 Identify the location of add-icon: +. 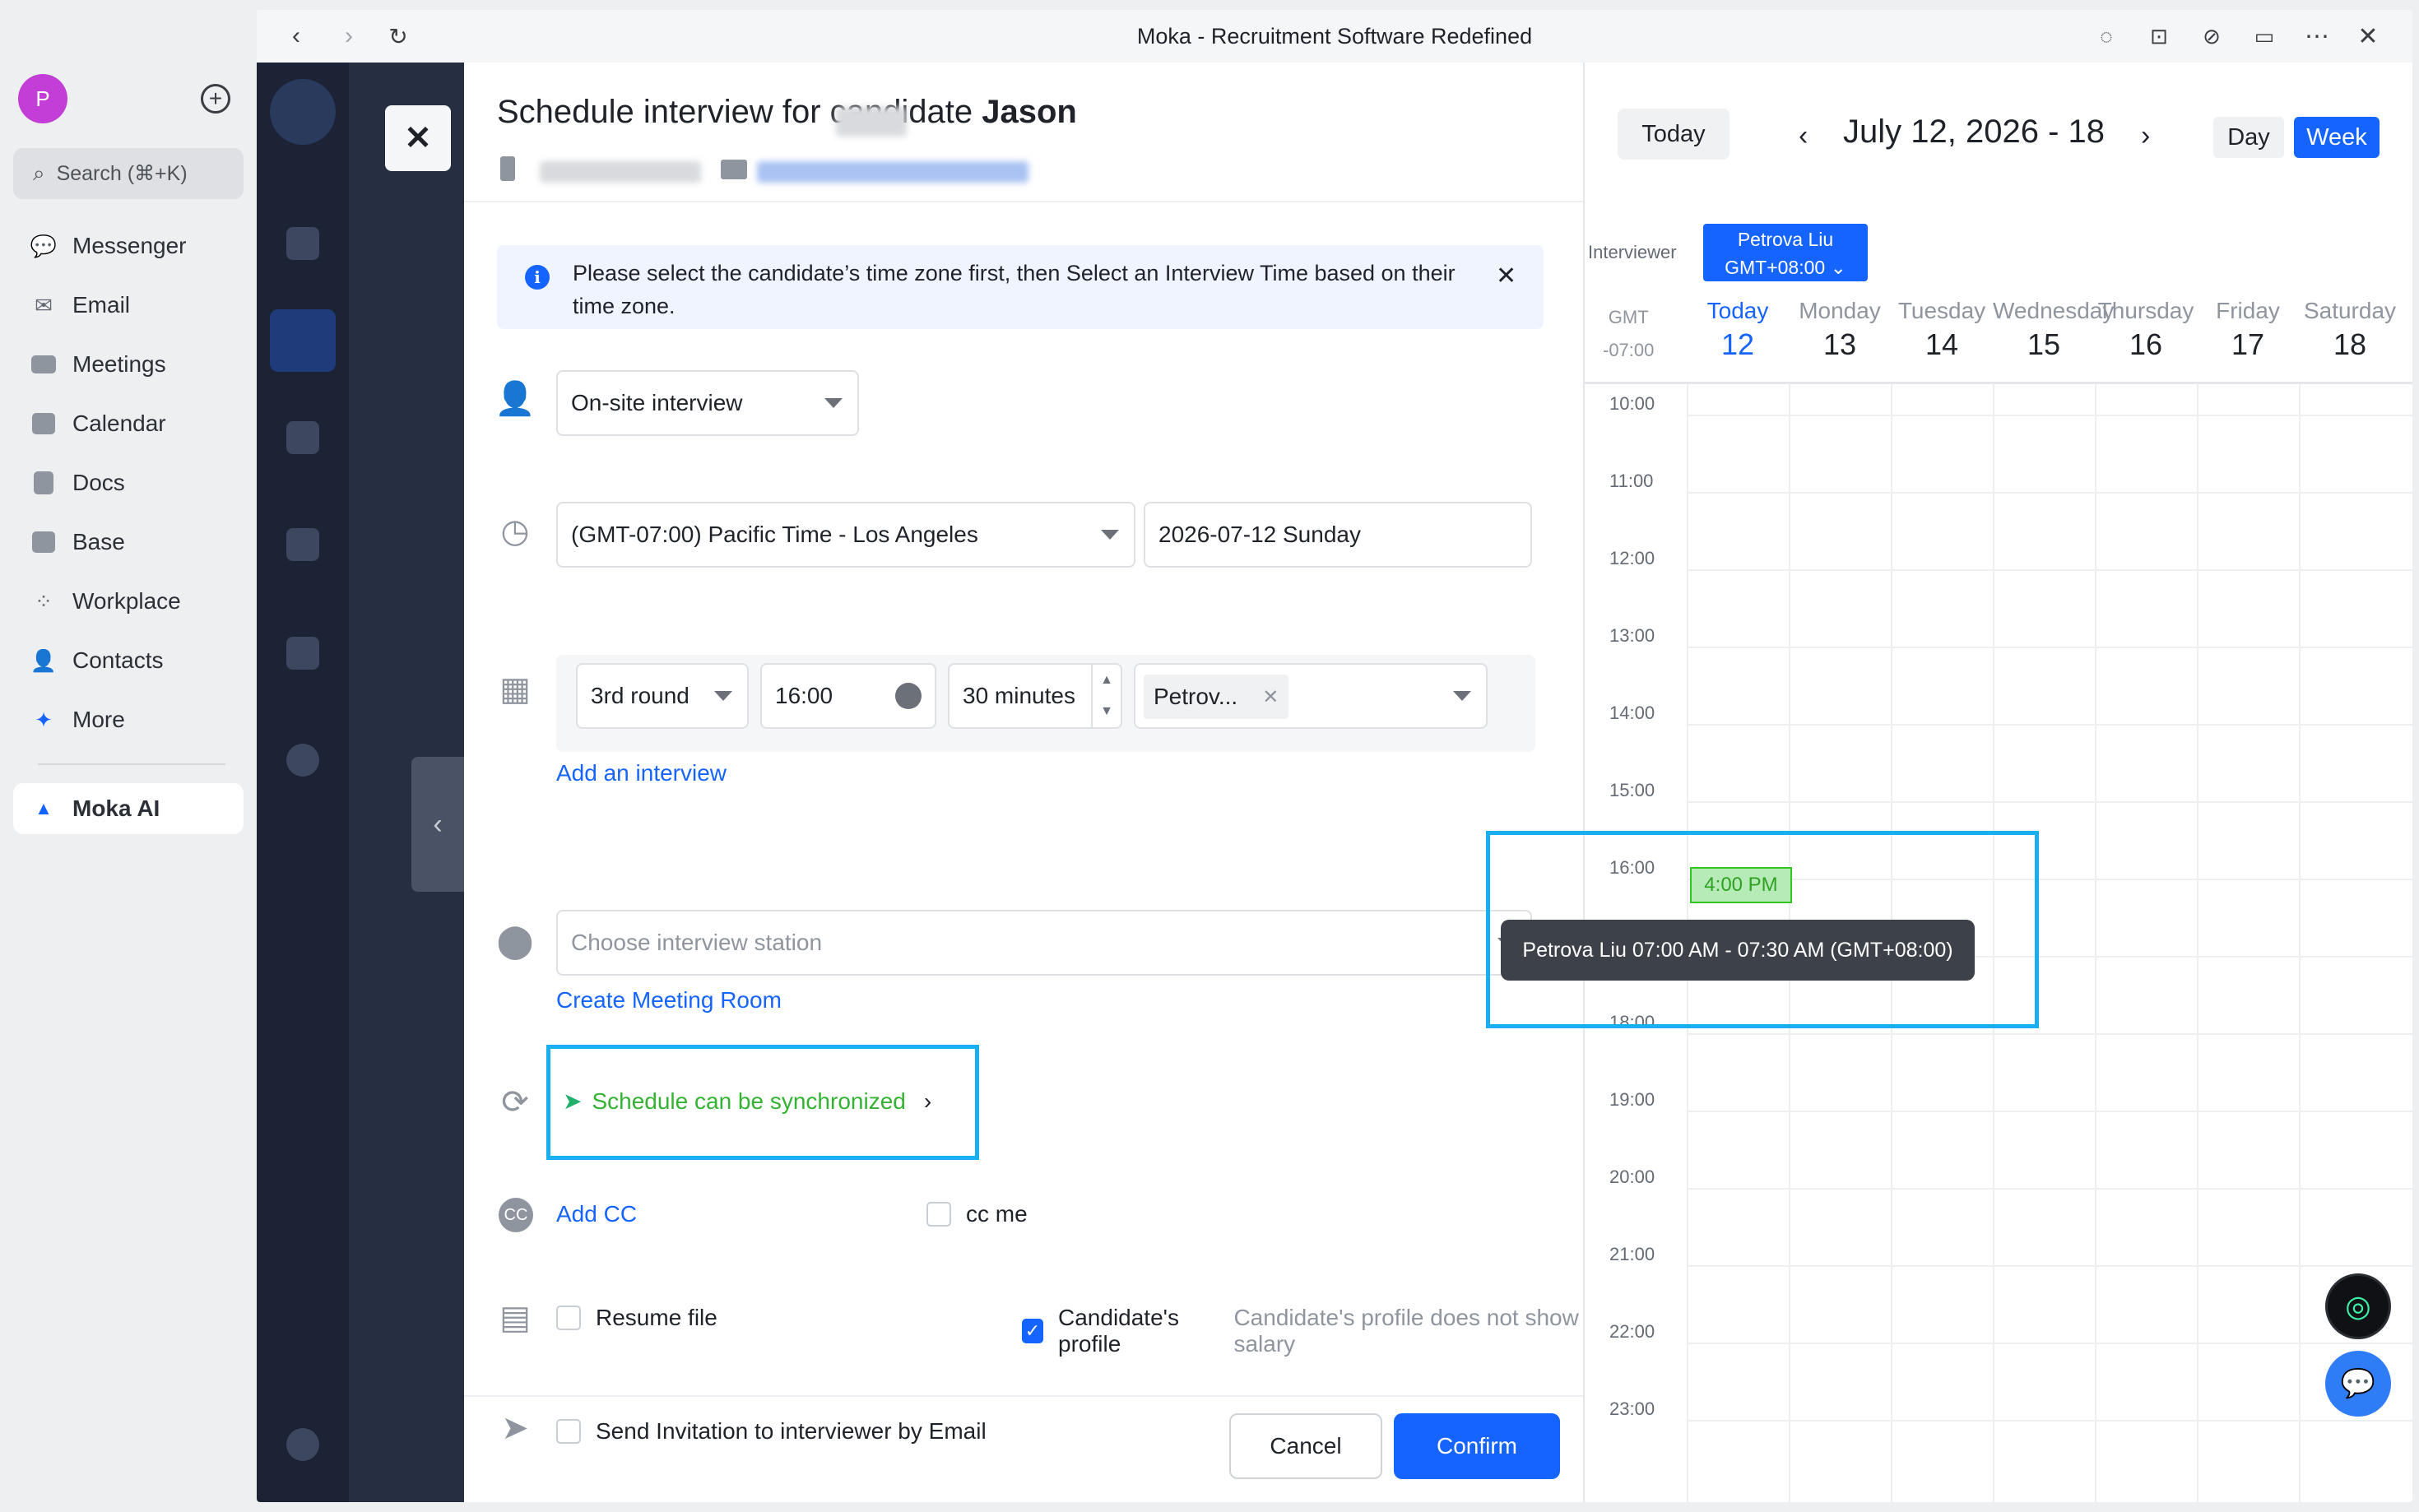
(216, 99).